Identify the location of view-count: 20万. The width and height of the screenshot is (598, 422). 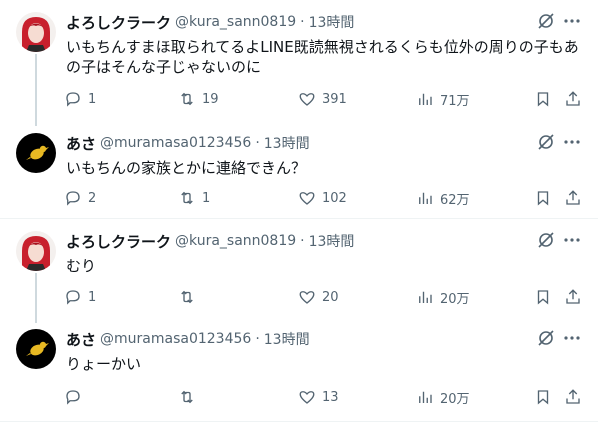
(455, 399).